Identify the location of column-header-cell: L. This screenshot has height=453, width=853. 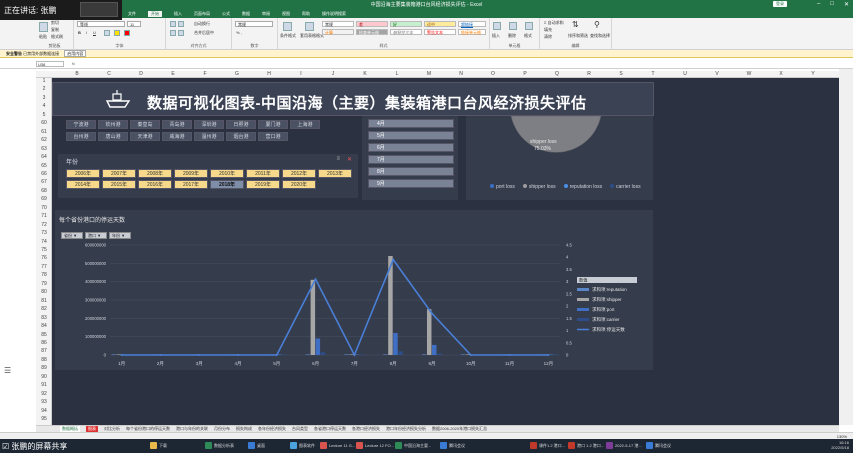
(397, 74).